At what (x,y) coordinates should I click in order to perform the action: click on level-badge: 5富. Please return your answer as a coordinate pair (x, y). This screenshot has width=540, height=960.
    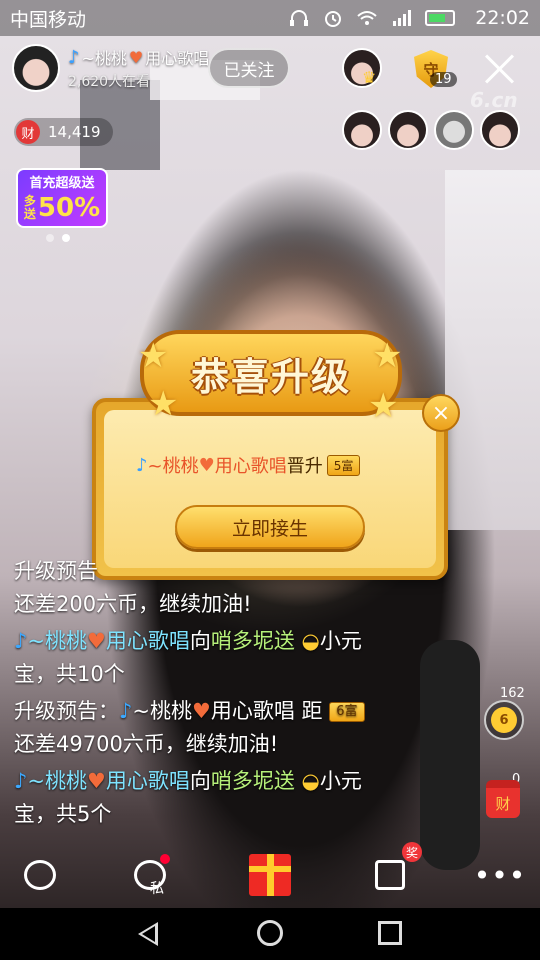
    Looking at the image, I should click on (343, 465).